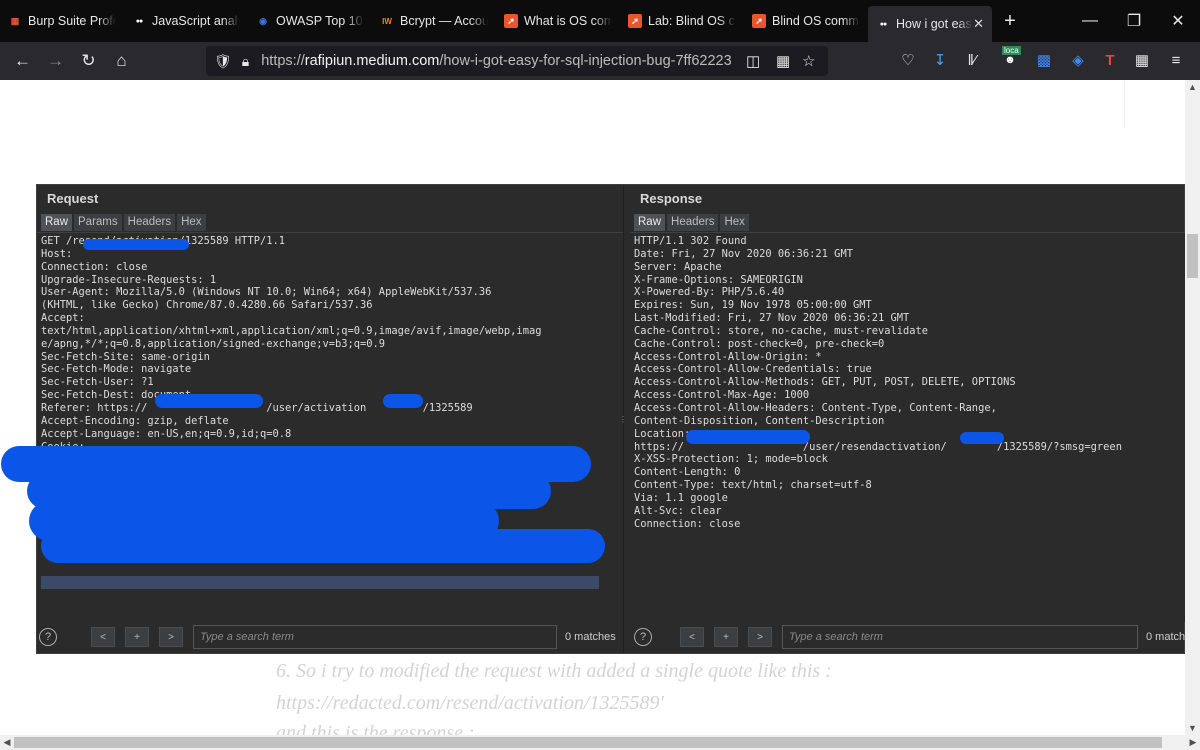  What do you see at coordinates (1110, 60) in the screenshot?
I see `t-extension-icon: T` at bounding box center [1110, 60].